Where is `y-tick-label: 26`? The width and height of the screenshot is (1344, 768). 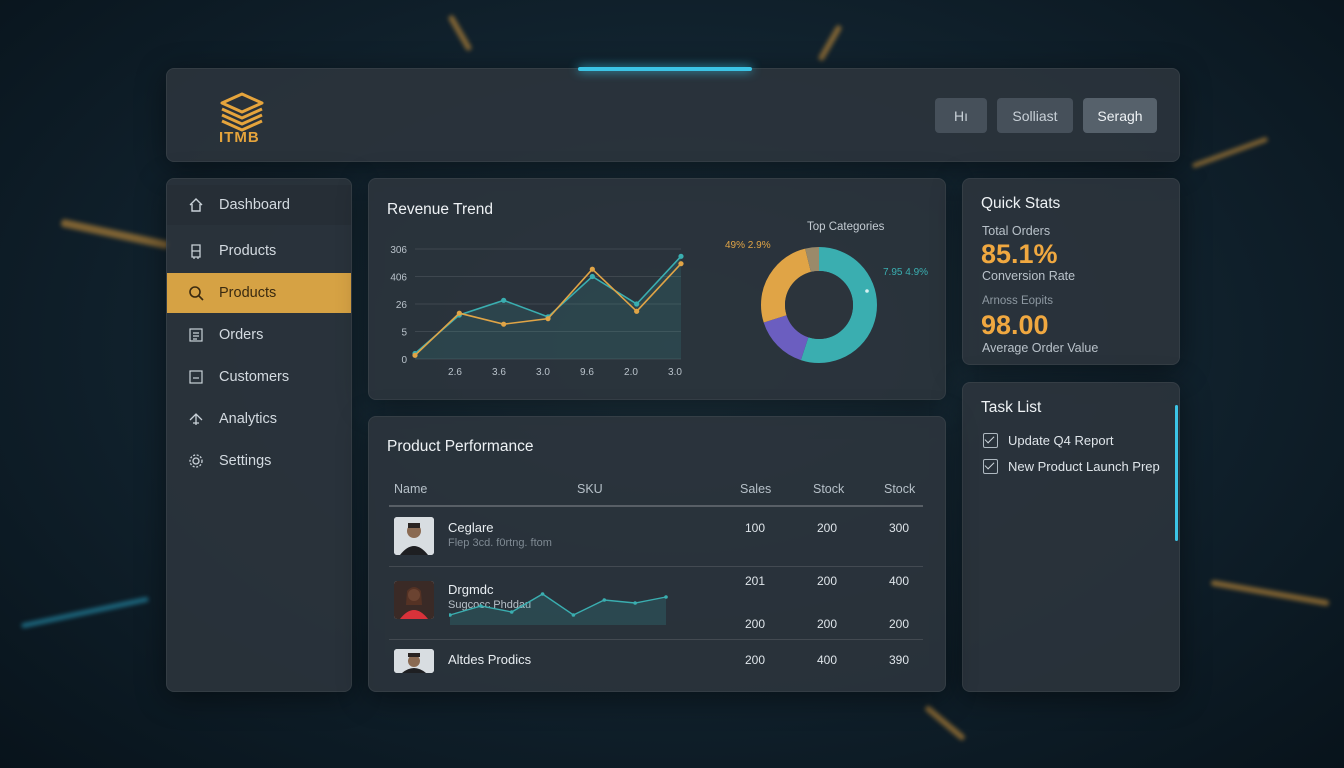 y-tick-label: 26 is located at coordinates (402, 305).